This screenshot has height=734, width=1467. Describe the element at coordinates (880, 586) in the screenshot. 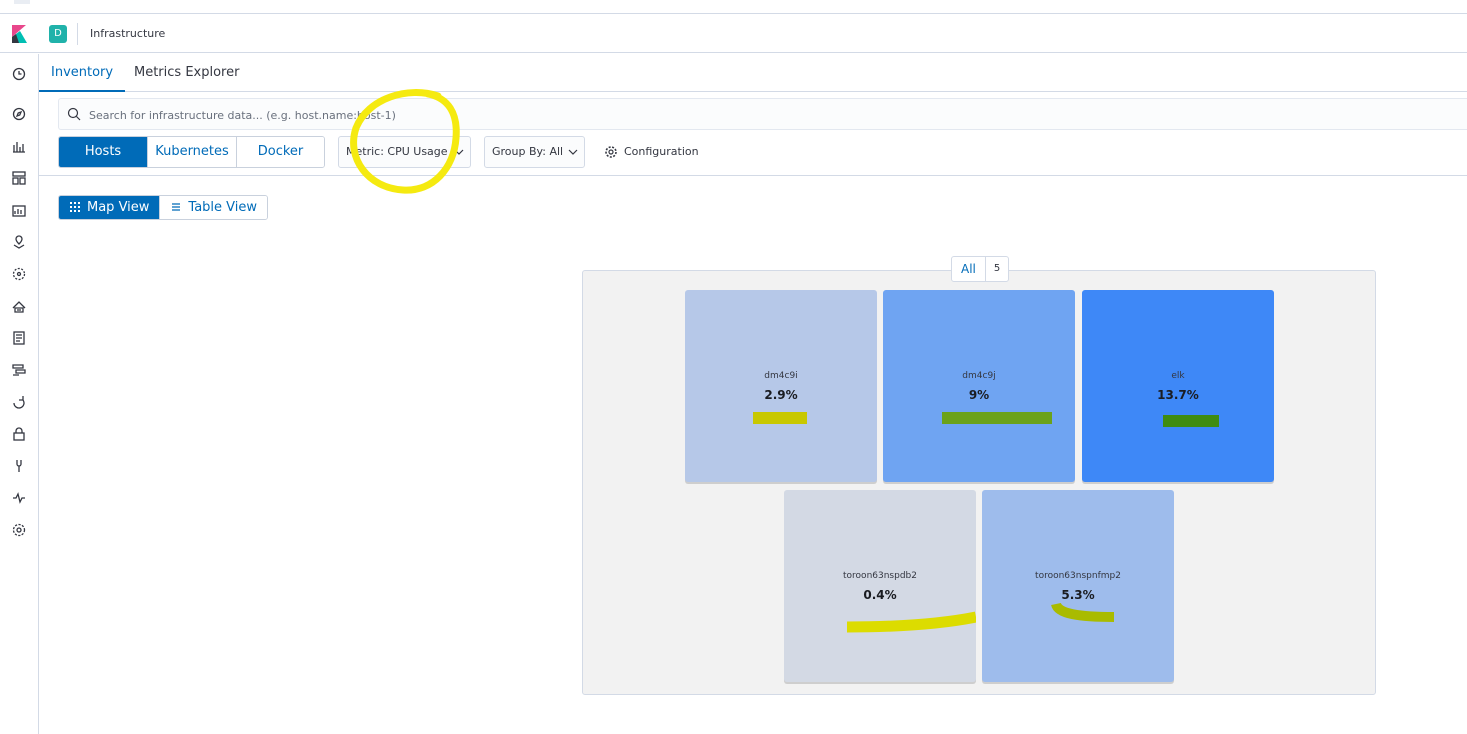

I see `node-tile: toroon63nspdb2 0.4%` at that location.